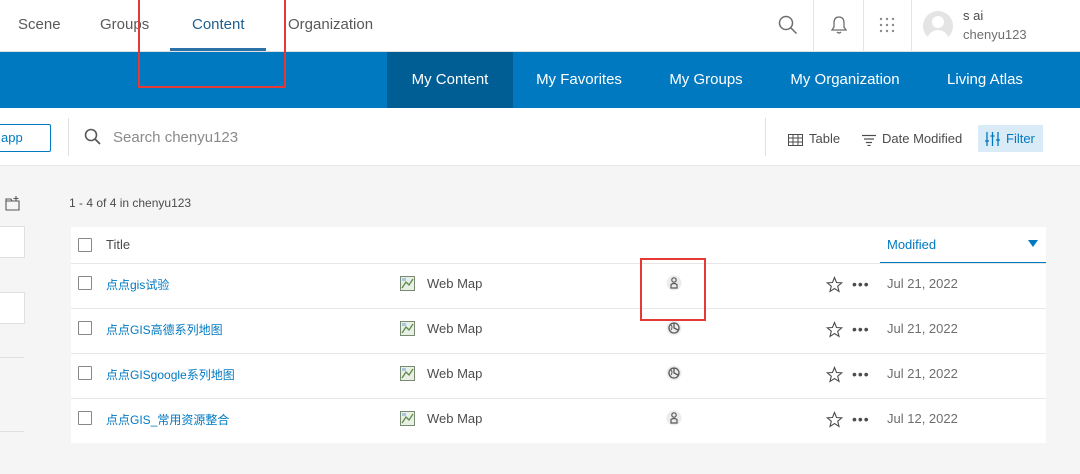 The height and width of the screenshot is (474, 1080). Describe the element at coordinates (170, 374) in the screenshot. I see `item-title-link: 点点GISgoogle系列地图` at that location.